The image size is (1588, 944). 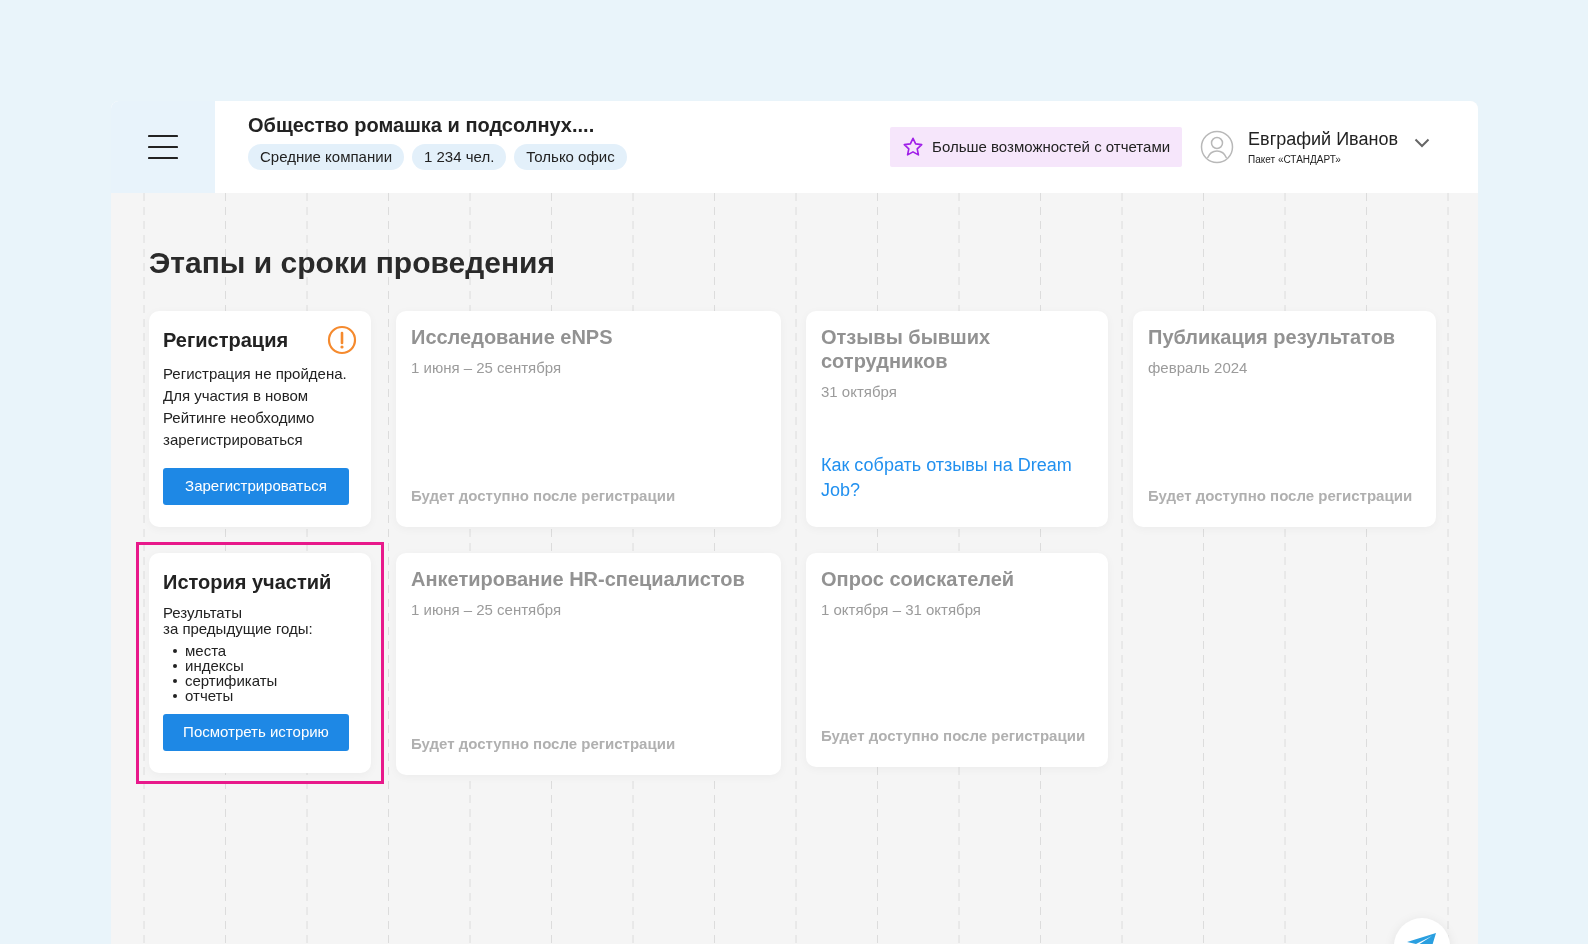 I want to click on company-tag: Только офис, so click(x=570, y=157).